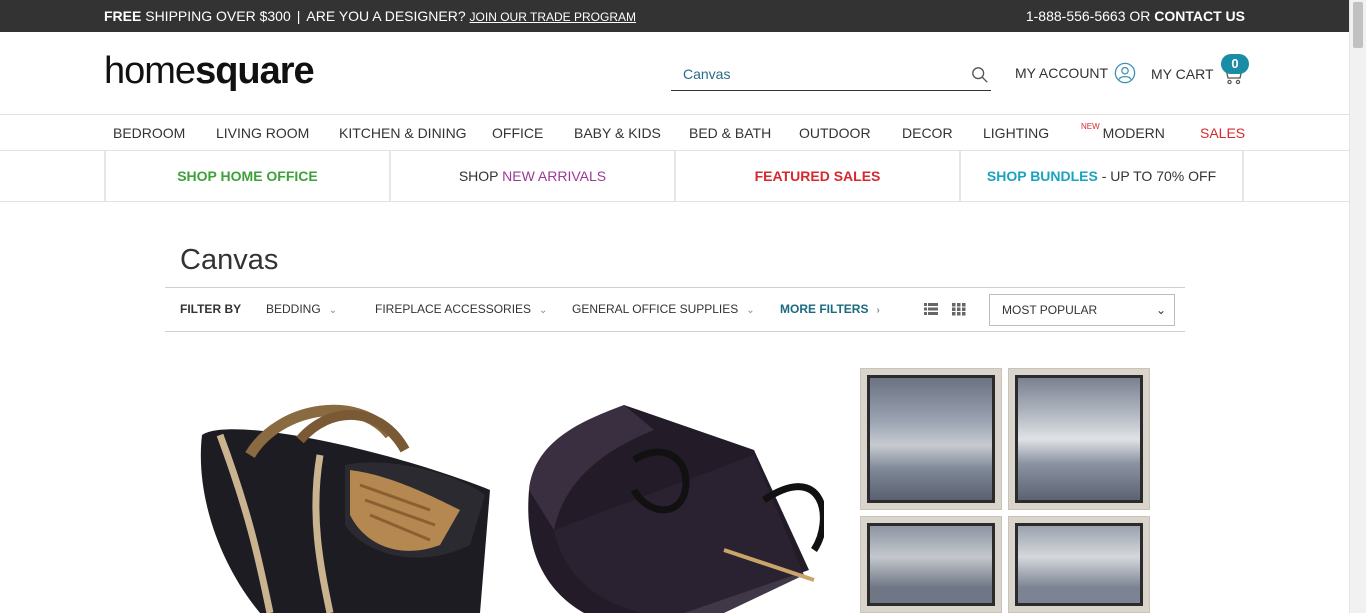 This screenshot has height=613, width=1366. What do you see at coordinates (1182, 74) in the screenshot?
I see `cart-label: MY CART` at bounding box center [1182, 74].